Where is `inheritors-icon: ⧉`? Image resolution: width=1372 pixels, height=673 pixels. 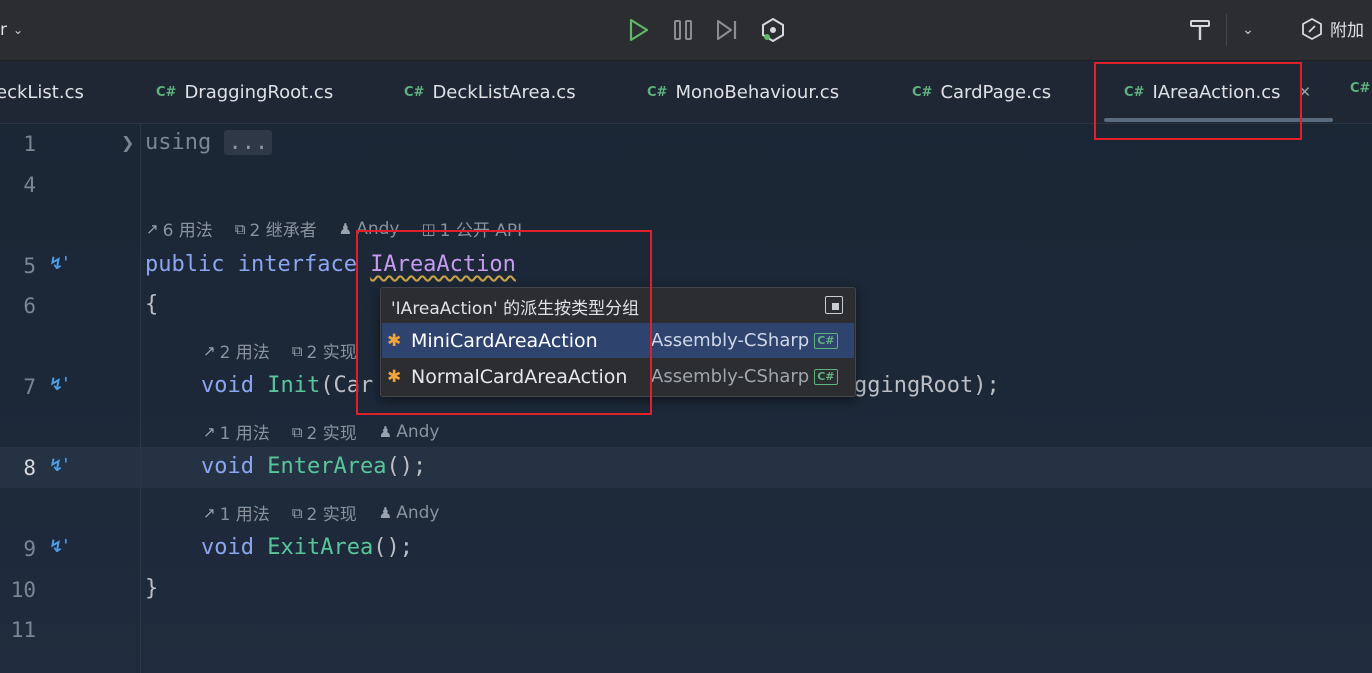 inheritors-icon: ⧉ is located at coordinates (240, 228).